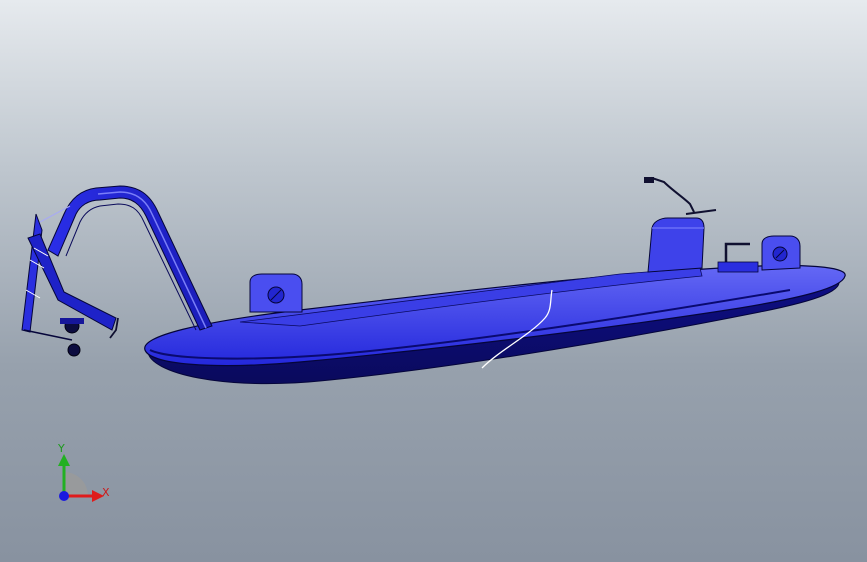  Describe the element at coordinates (64, 496) in the screenshot. I see `z-axis-dot-icon` at that location.